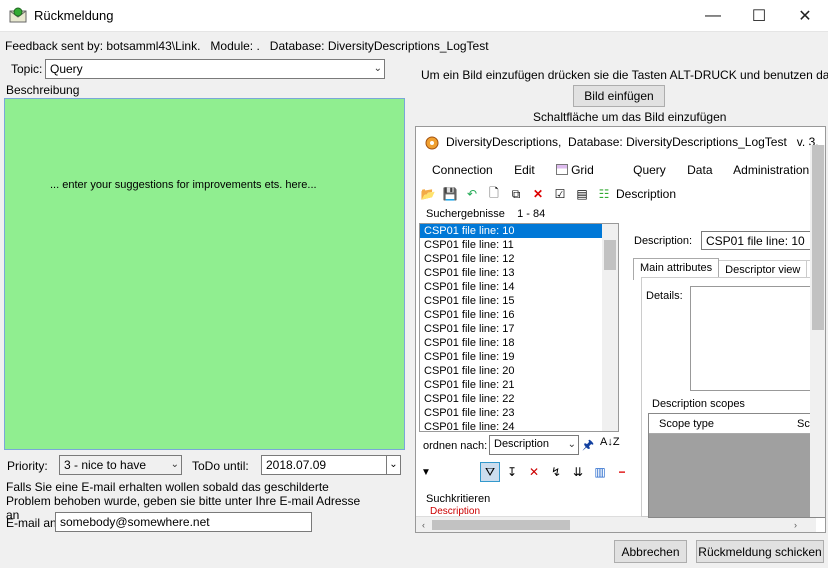  What do you see at coordinates (588, 444) in the screenshot?
I see `pin-icon: 🖈` at bounding box center [588, 444].